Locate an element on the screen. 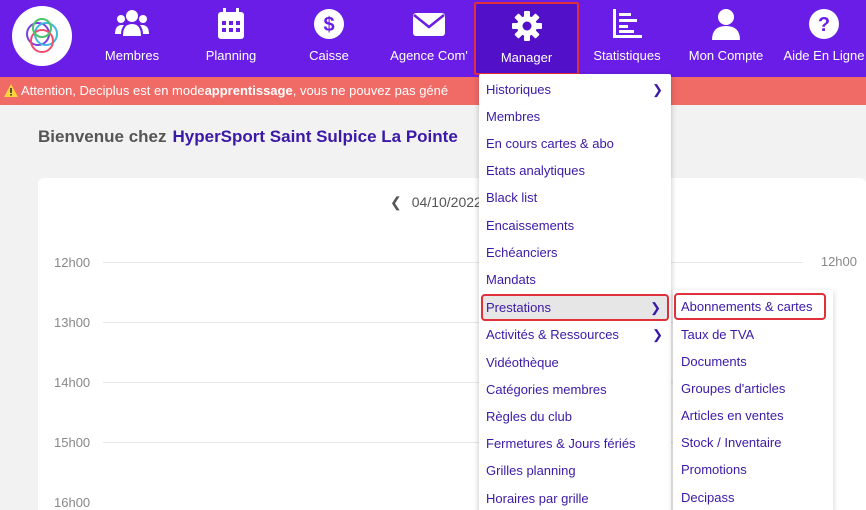 Image resolution: width=866 pixels, height=510 pixels. menu-item-fermetures: Fermetures & Jours fériés is located at coordinates (575, 443).